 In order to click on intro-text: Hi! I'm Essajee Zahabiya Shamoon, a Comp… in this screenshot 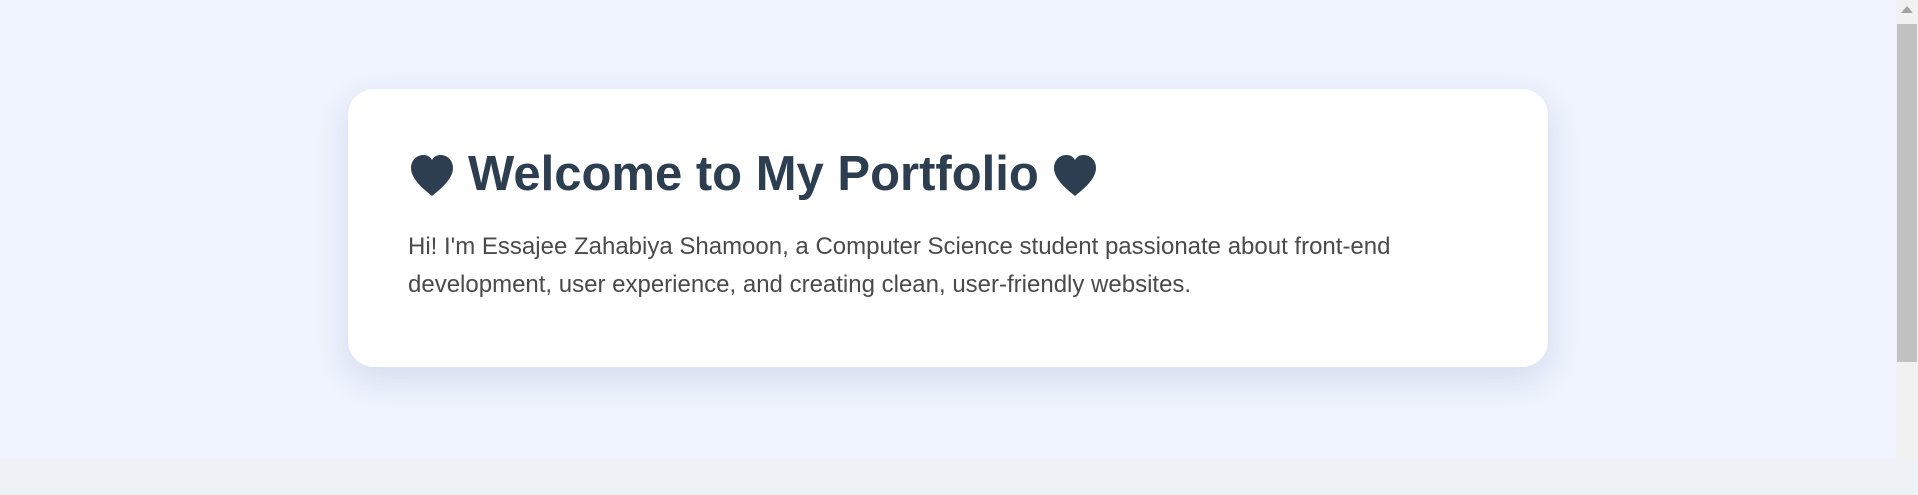, I will do `click(899, 265)`.